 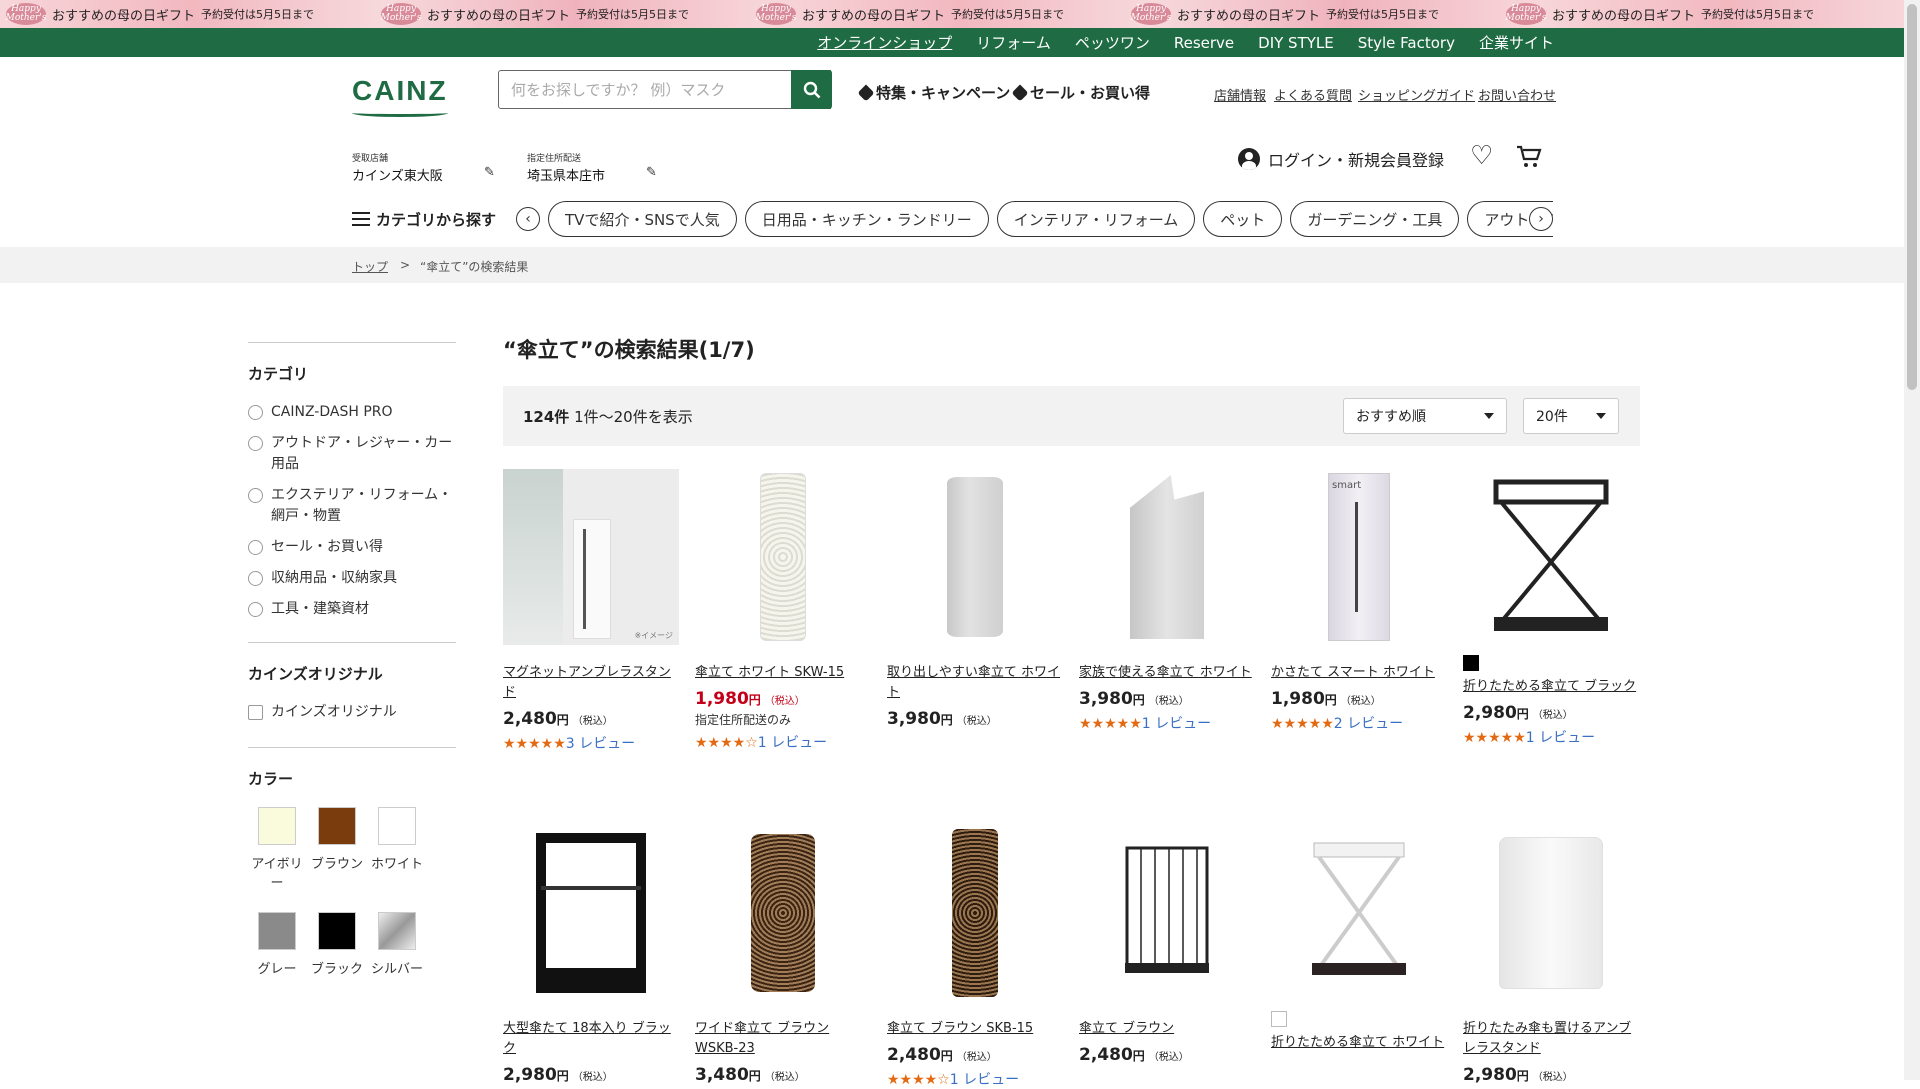 I want to click on faq-link: よくある質問, so click(x=1313, y=94).